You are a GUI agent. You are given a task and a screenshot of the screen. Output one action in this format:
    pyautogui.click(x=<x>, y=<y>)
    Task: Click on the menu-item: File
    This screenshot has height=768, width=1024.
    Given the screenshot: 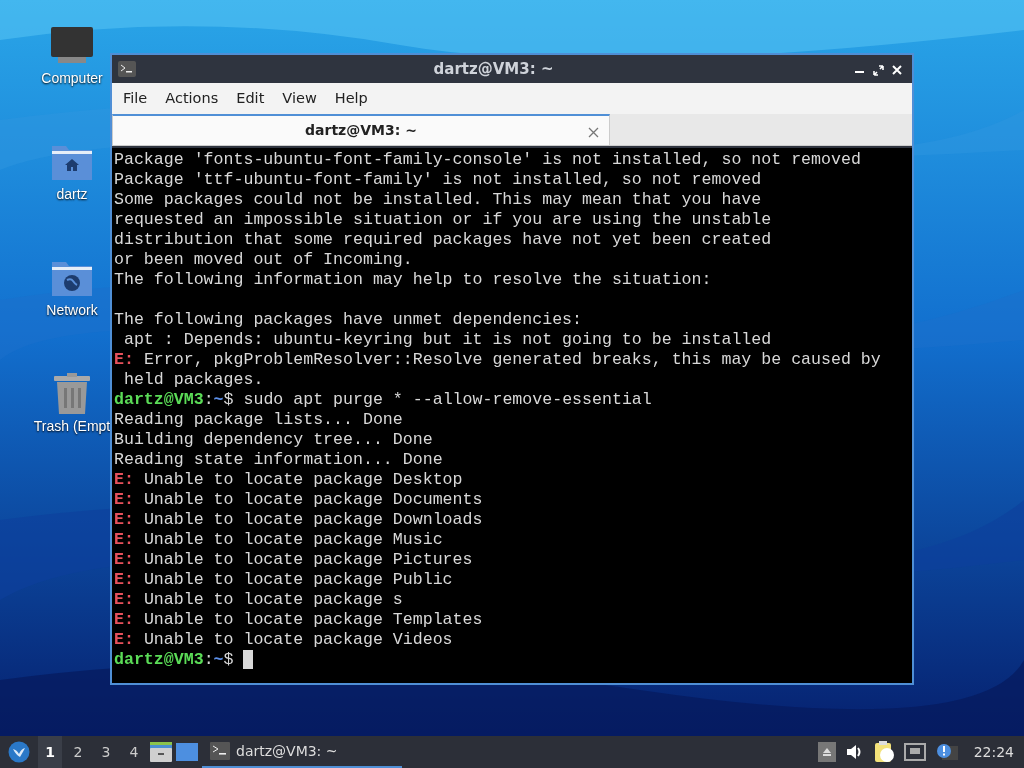 What is the action you would take?
    pyautogui.click(x=135, y=98)
    